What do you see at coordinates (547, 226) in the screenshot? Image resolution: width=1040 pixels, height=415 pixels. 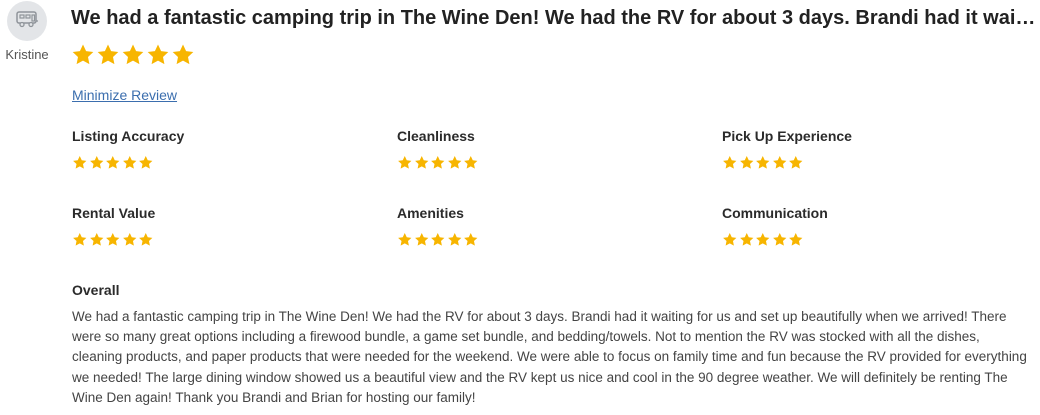 I see `category-amenities: Amenities` at bounding box center [547, 226].